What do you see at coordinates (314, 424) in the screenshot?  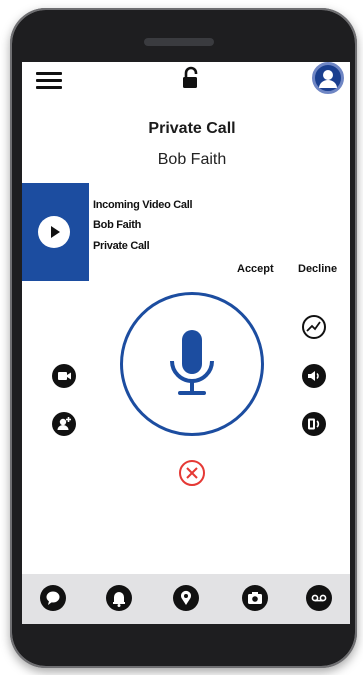 I see `phone-switch-icon` at bounding box center [314, 424].